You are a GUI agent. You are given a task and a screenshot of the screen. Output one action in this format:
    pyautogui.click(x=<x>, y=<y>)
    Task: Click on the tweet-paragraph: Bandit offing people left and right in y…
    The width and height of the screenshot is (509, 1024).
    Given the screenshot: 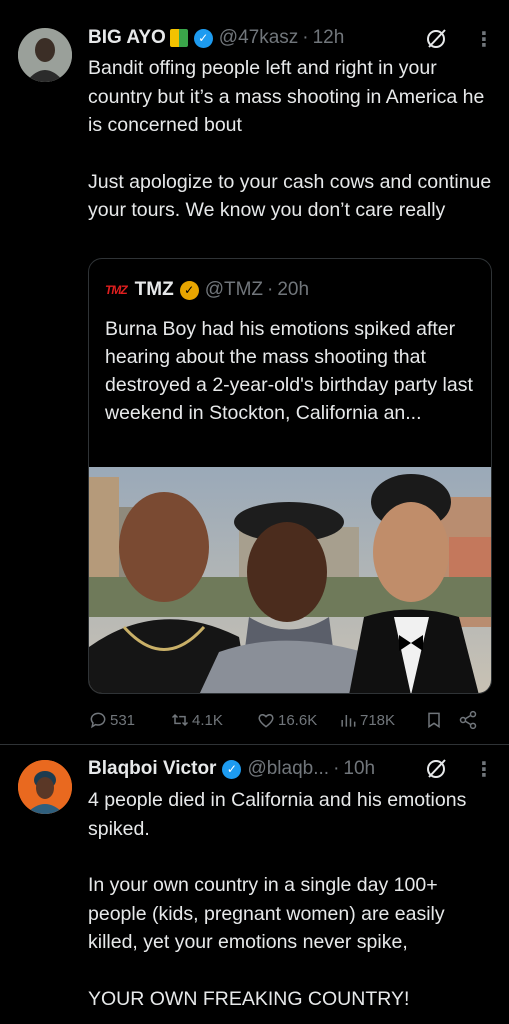 What is the action you would take?
    pyautogui.click(x=286, y=96)
    